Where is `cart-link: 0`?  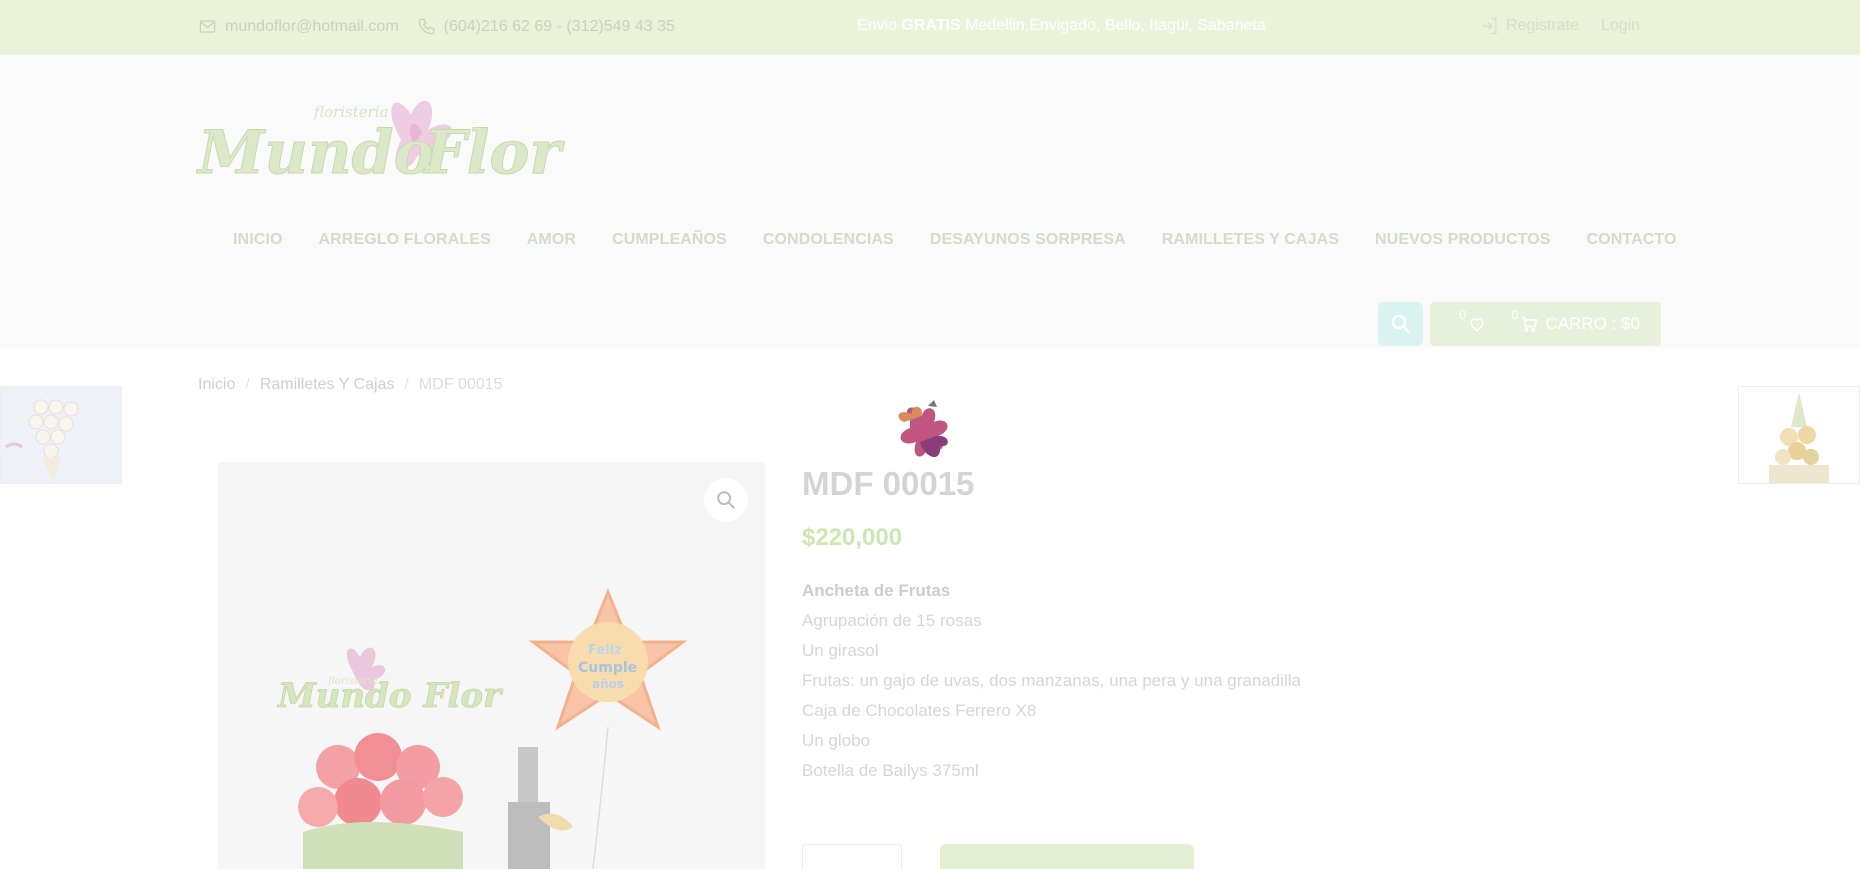 cart-link: 0 is located at coordinates (1525, 320).